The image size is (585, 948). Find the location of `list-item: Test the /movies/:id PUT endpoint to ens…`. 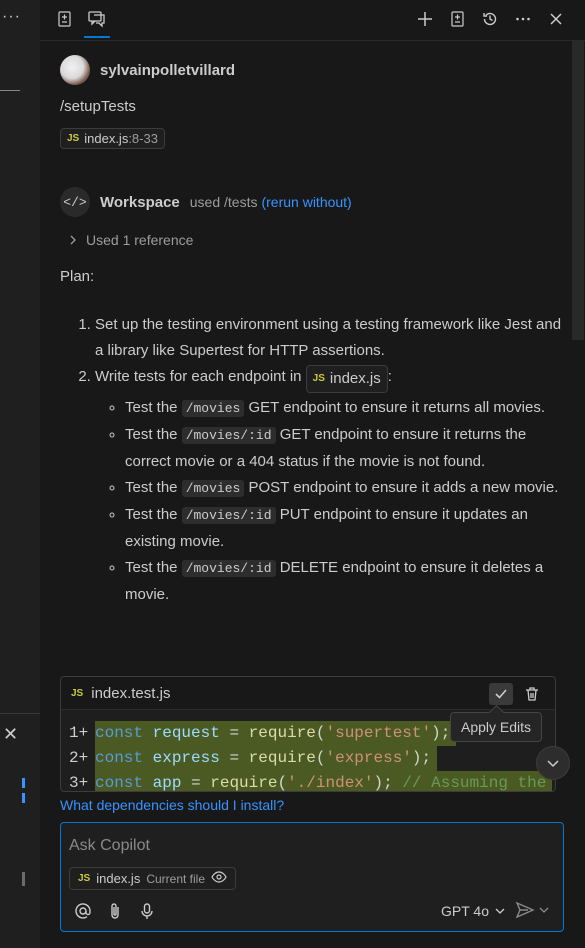

list-item: Test the /movies/:id PUT endpoint to ens… is located at coordinates (347, 528).